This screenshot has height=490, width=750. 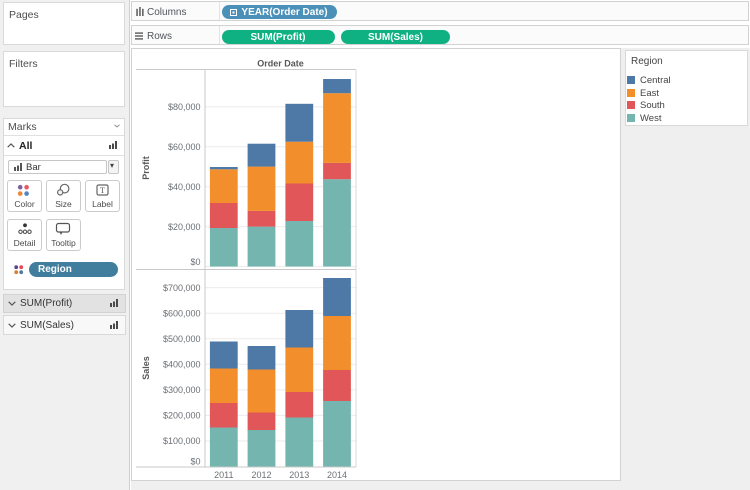 I want to click on svg-text: $80,000, so click(x=184, y=107).